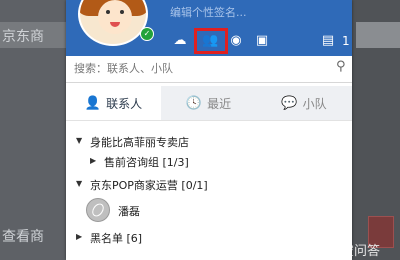 The image size is (400, 260). I want to click on search-input, so click(199, 68).